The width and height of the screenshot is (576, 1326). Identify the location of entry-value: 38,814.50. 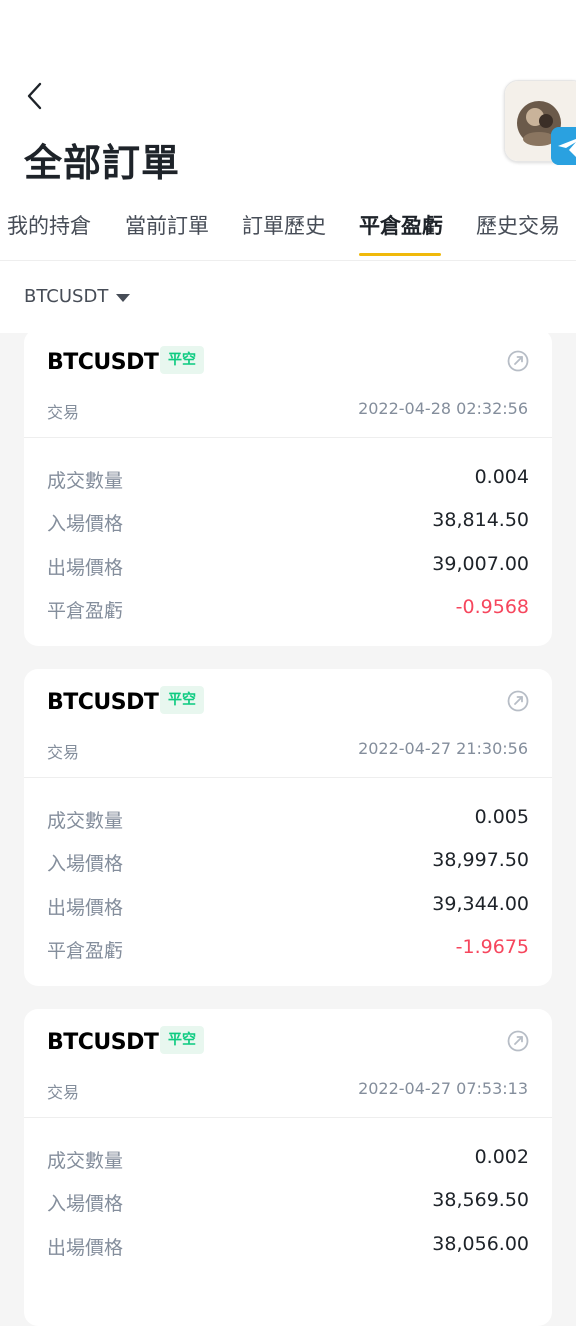
(480, 520).